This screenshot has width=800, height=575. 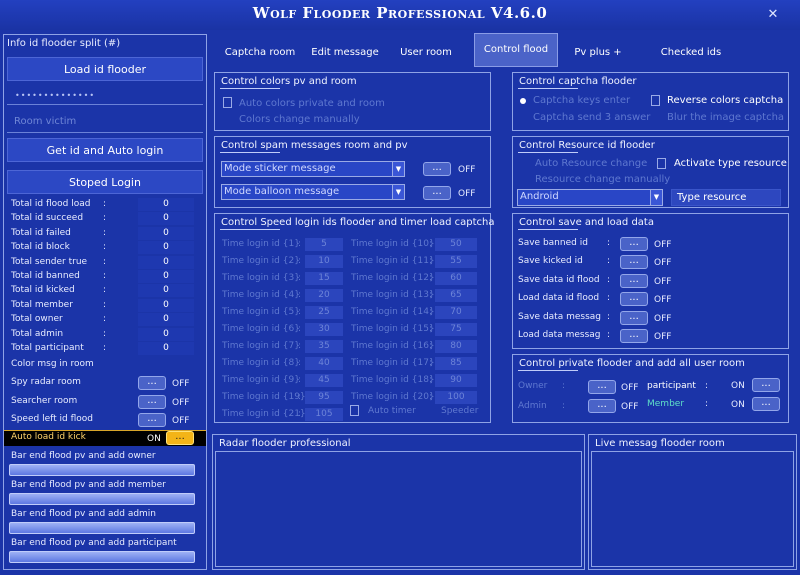 What do you see at coordinates (661, 163) in the screenshot?
I see `activate-type-checkbox` at bounding box center [661, 163].